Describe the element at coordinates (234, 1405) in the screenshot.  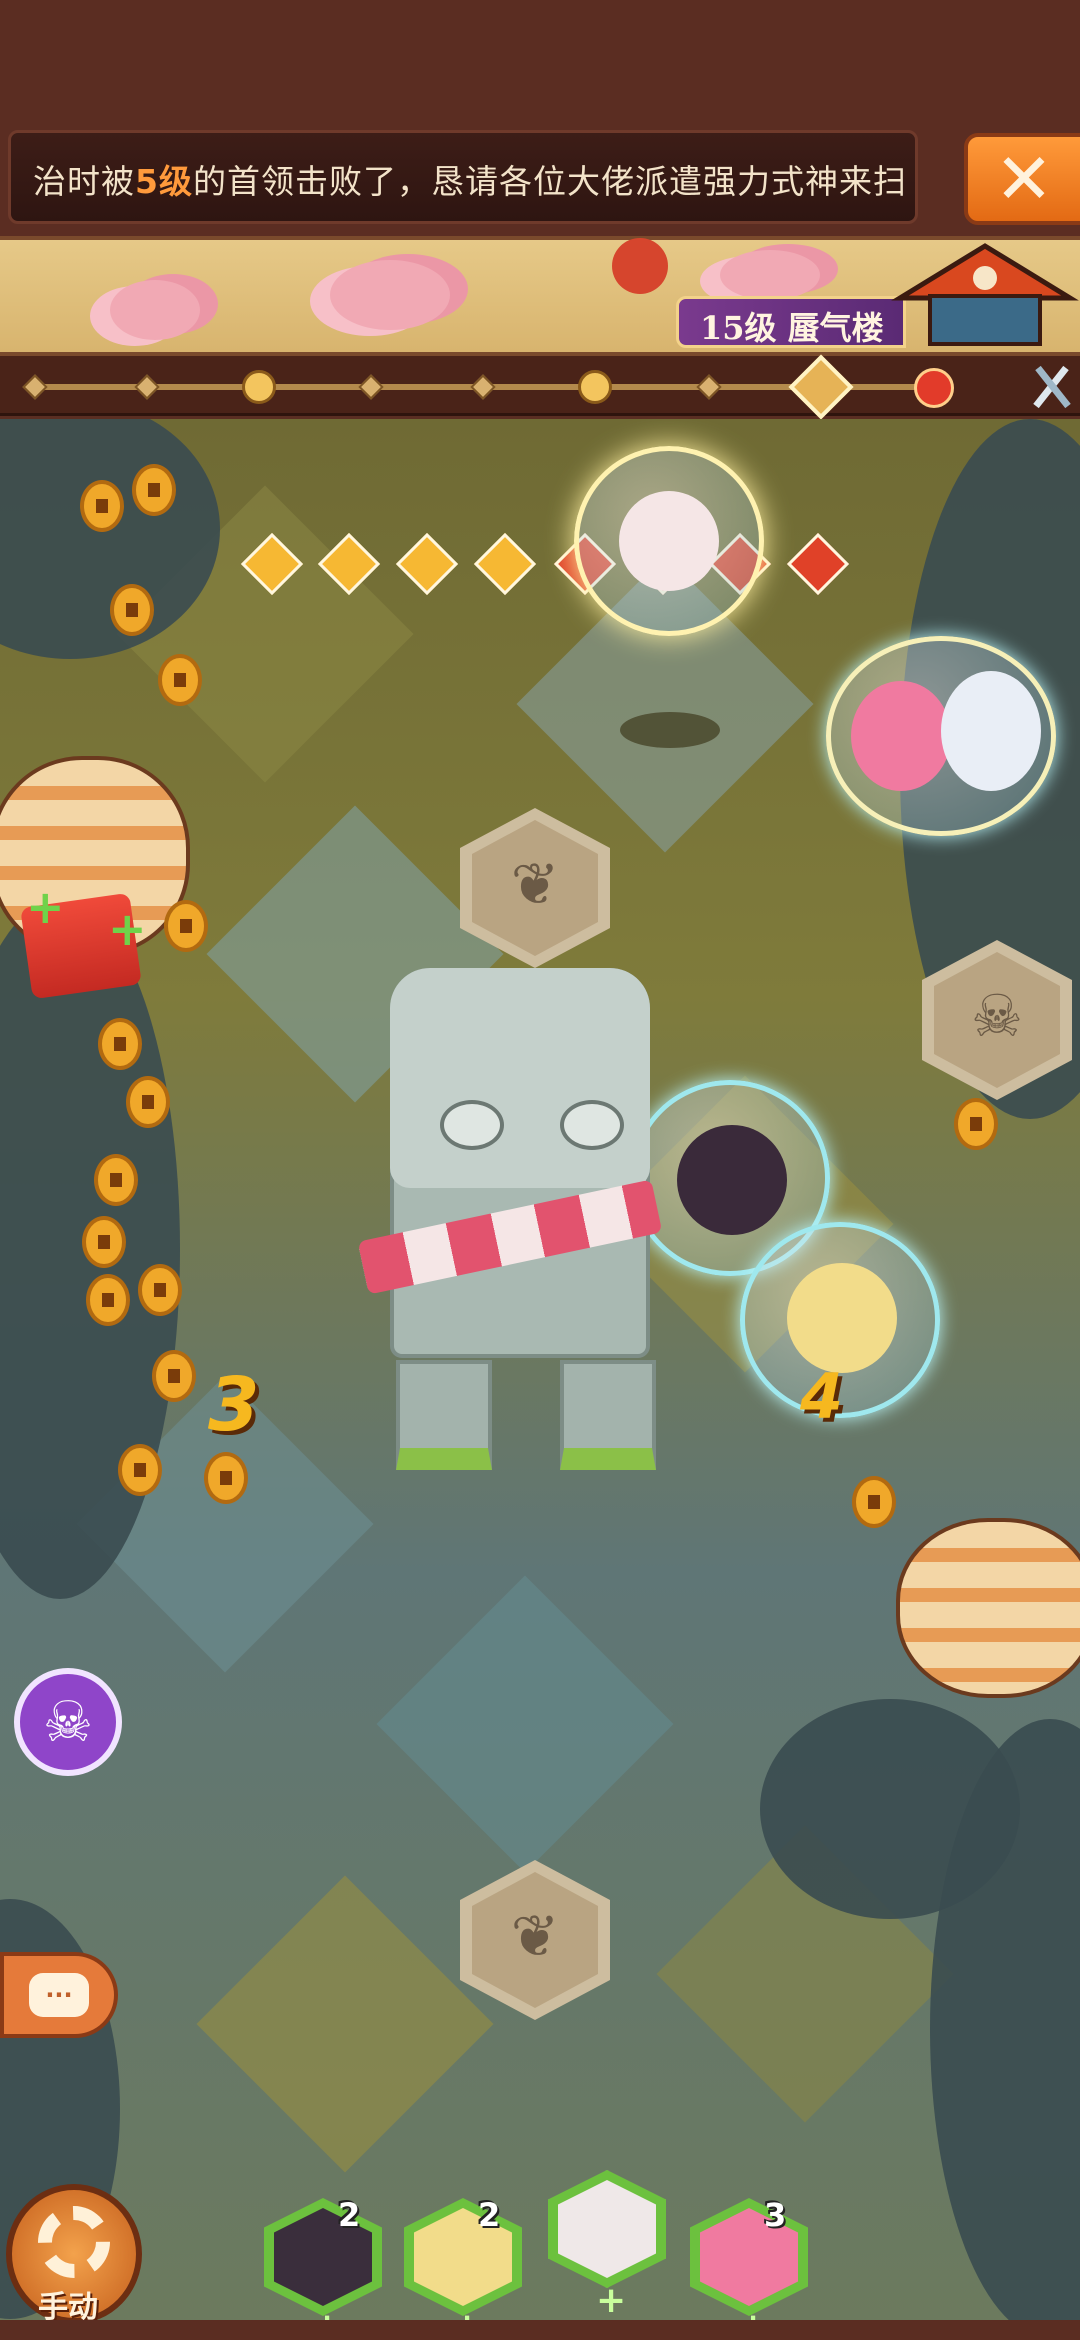
I see `damage-number: 3` at that location.